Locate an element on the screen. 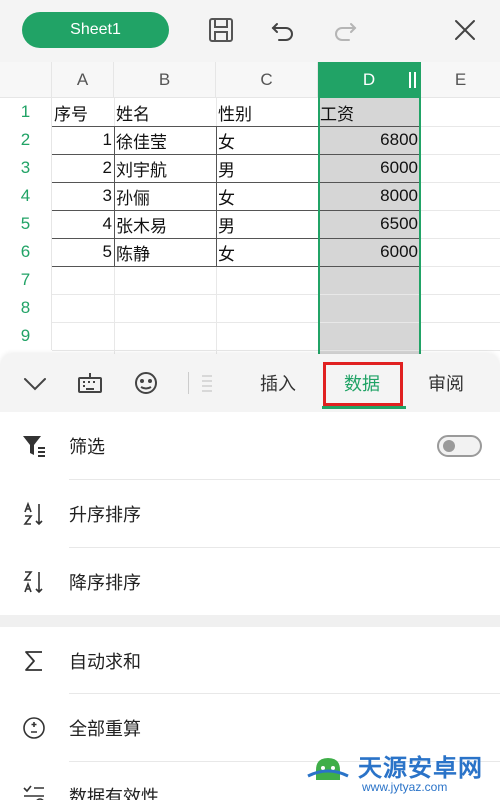 Image resolution: width=500 pixels, height=800 pixels. menu-item-sort-ascending: 升序排序 is located at coordinates (250, 513).